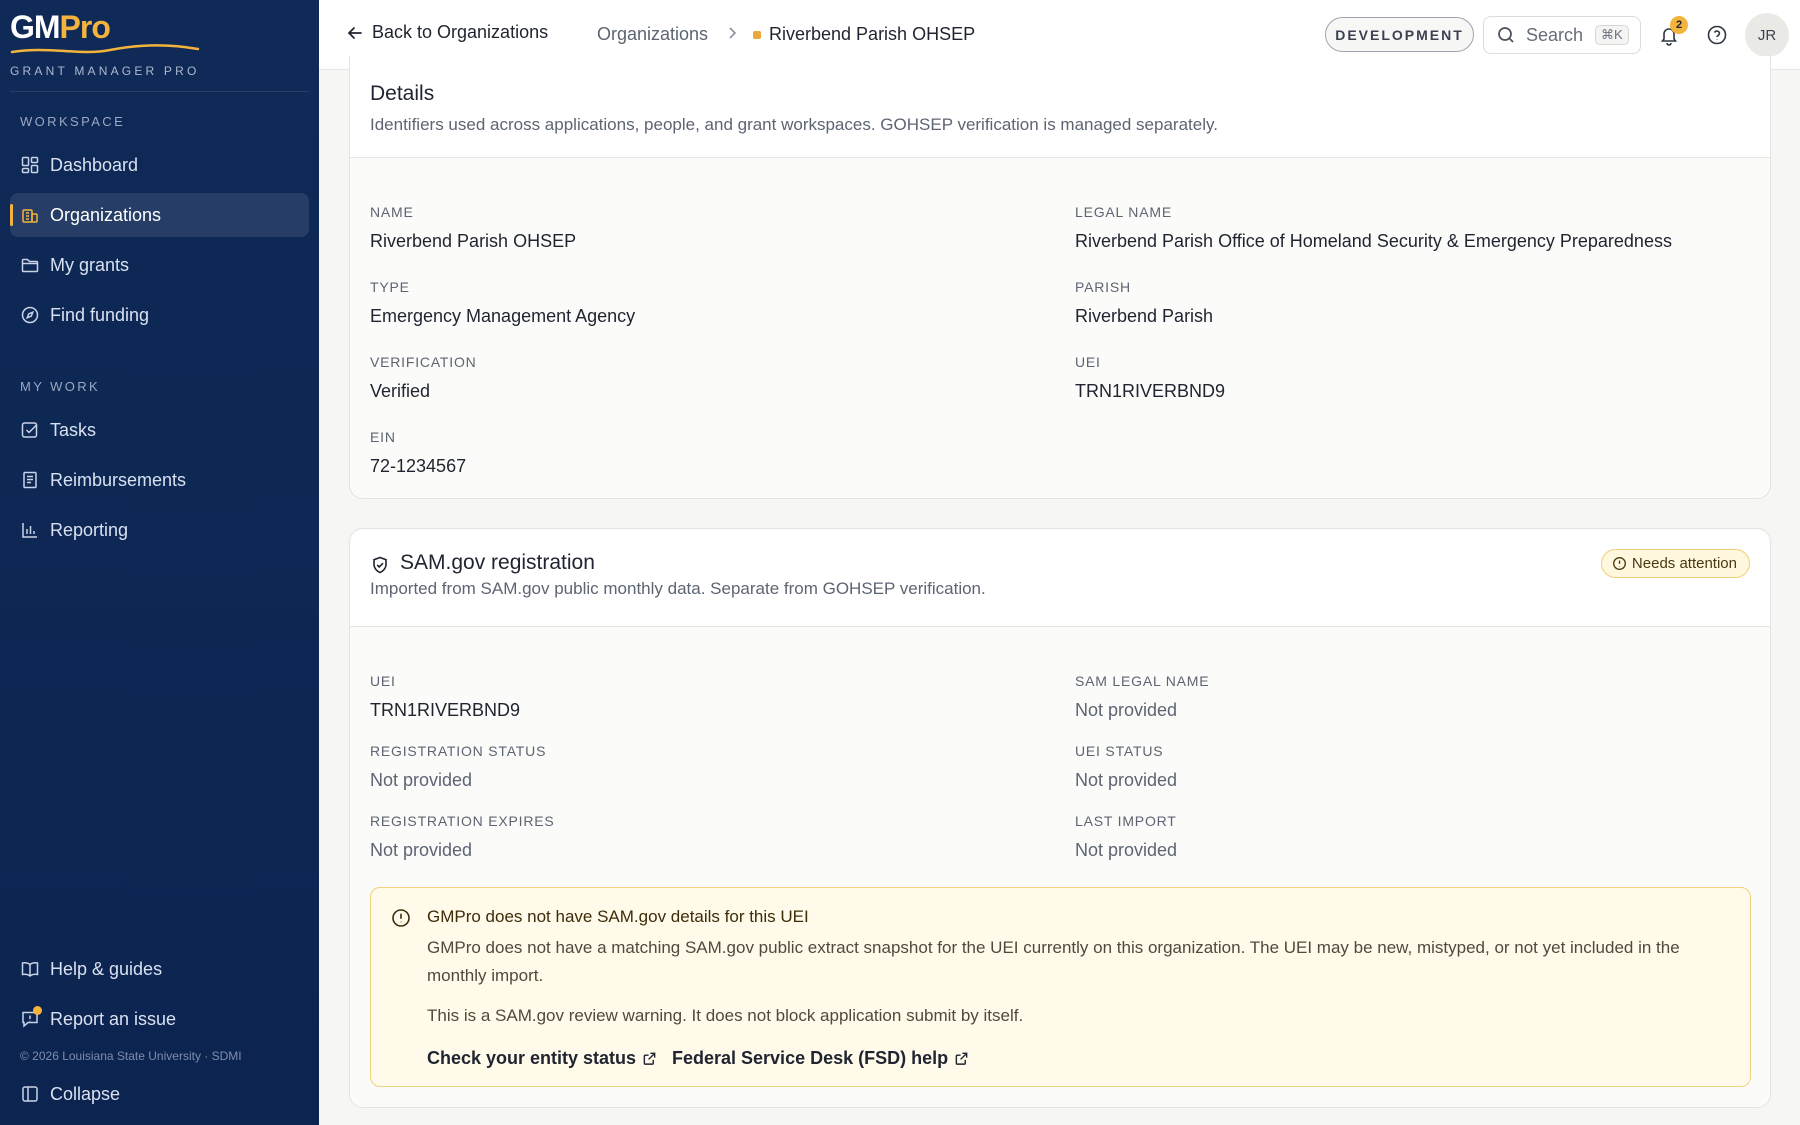 This screenshot has height=1125, width=1800. Describe the element at coordinates (421, 780) in the screenshot. I see `field-value-registration-status: Not provided` at that location.